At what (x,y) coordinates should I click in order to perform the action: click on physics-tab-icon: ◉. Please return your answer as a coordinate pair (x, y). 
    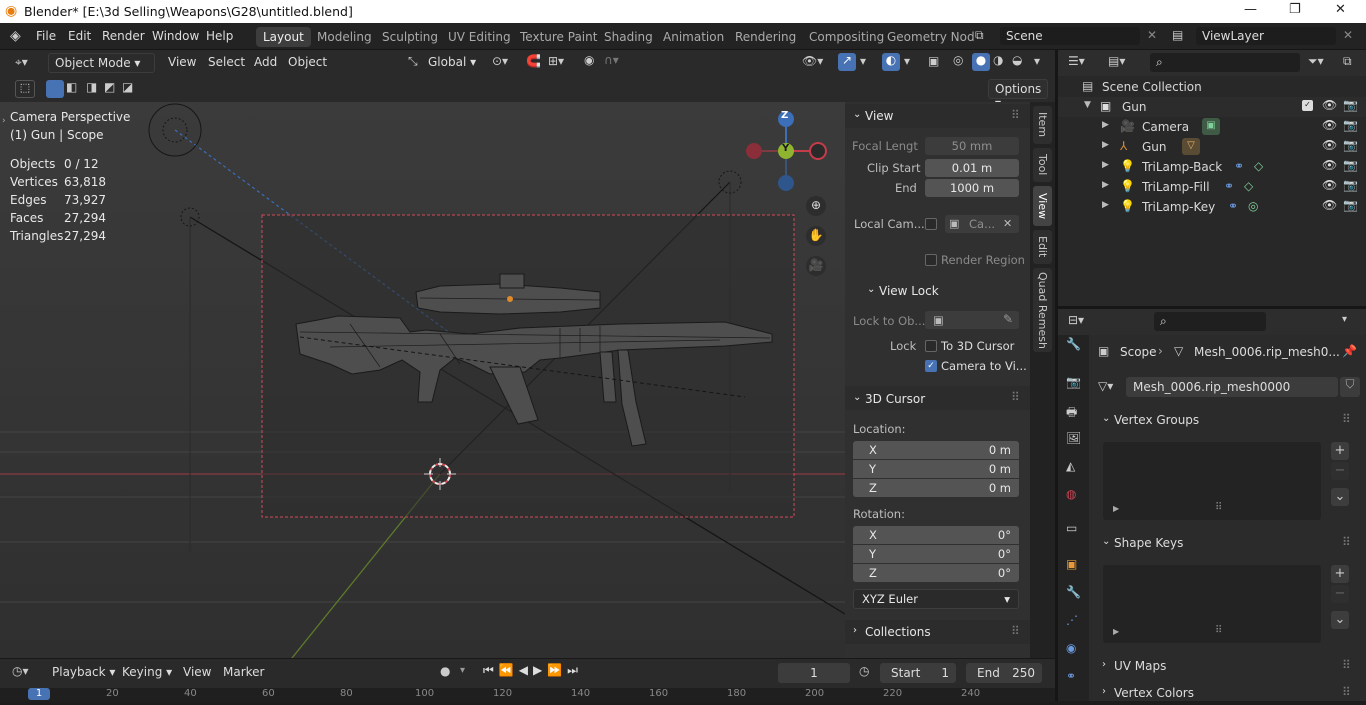
    Looking at the image, I should click on (1071, 648).